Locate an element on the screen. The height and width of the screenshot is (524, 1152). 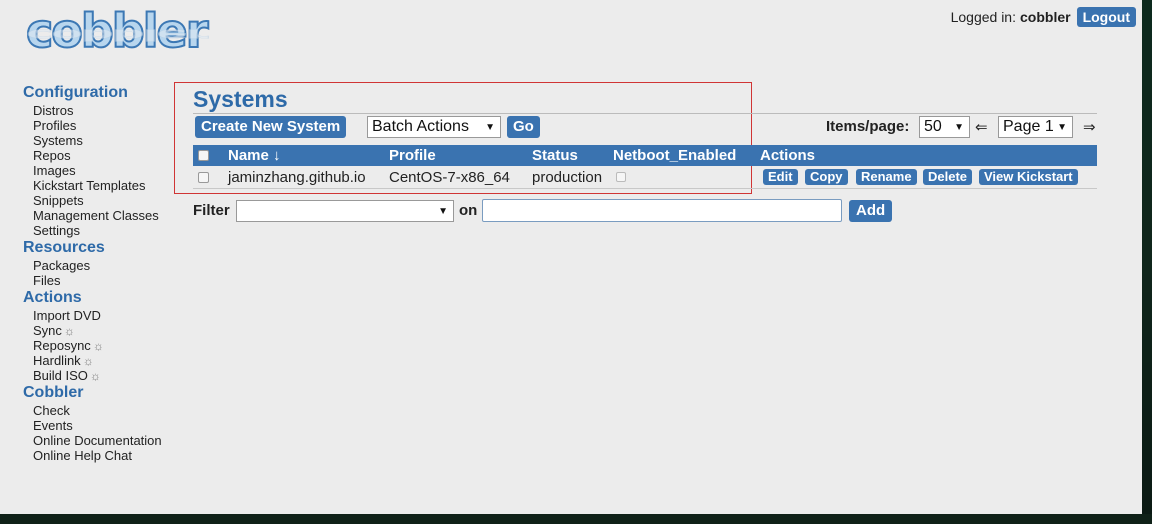
column-header-name: Name ↓ is located at coordinates (254, 155).